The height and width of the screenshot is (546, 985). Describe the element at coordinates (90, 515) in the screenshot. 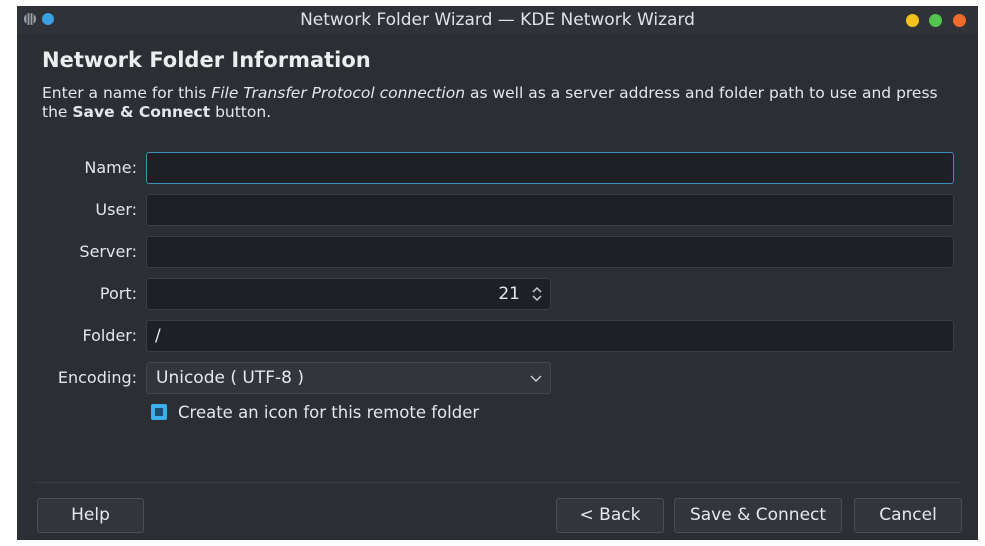

I see `help-button: Help` at that location.